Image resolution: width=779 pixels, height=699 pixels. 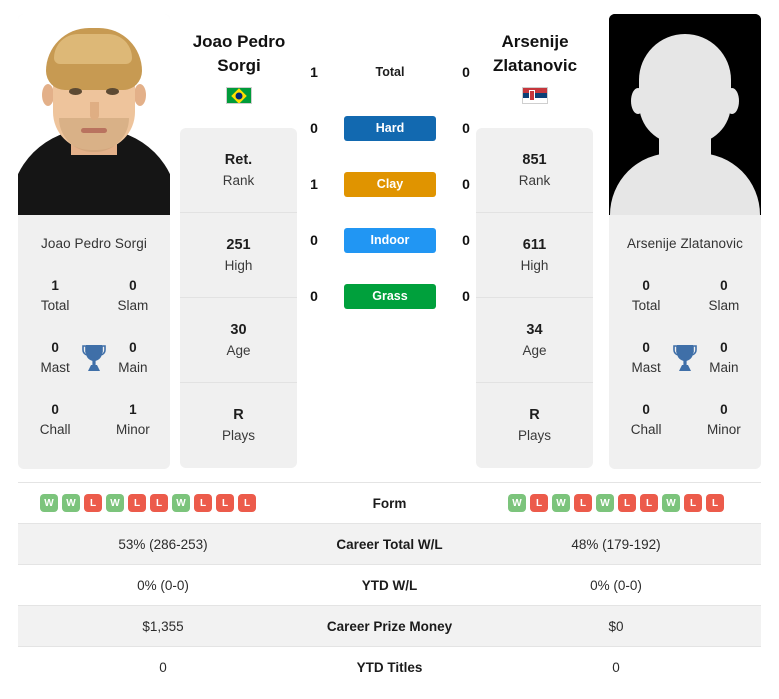 What do you see at coordinates (466, 296) in the screenshot?
I see `h2h-right-value-grass: 0` at bounding box center [466, 296].